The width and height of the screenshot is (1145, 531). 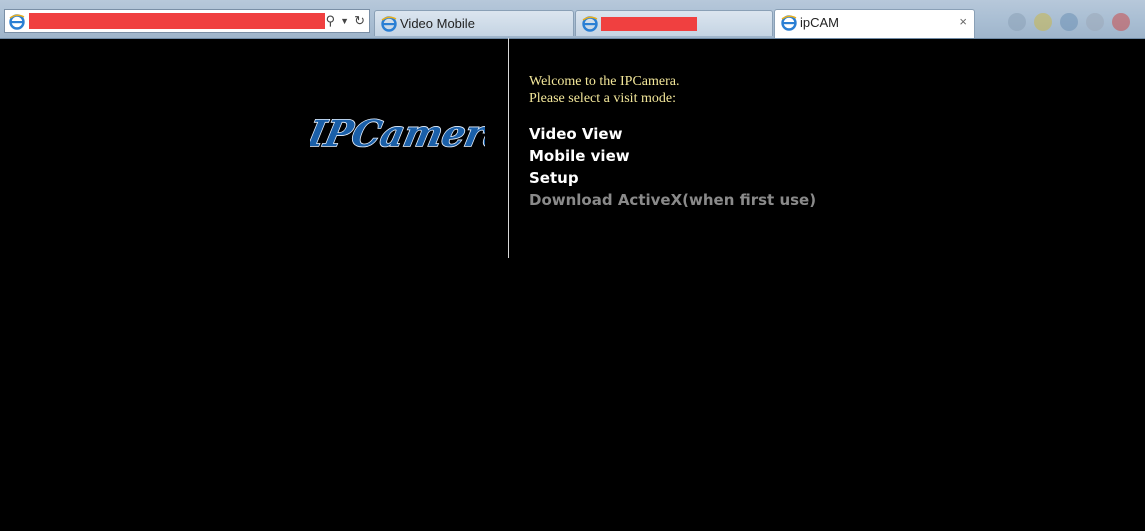 What do you see at coordinates (1043, 22) in the screenshot?
I see `favorites-icon` at bounding box center [1043, 22].